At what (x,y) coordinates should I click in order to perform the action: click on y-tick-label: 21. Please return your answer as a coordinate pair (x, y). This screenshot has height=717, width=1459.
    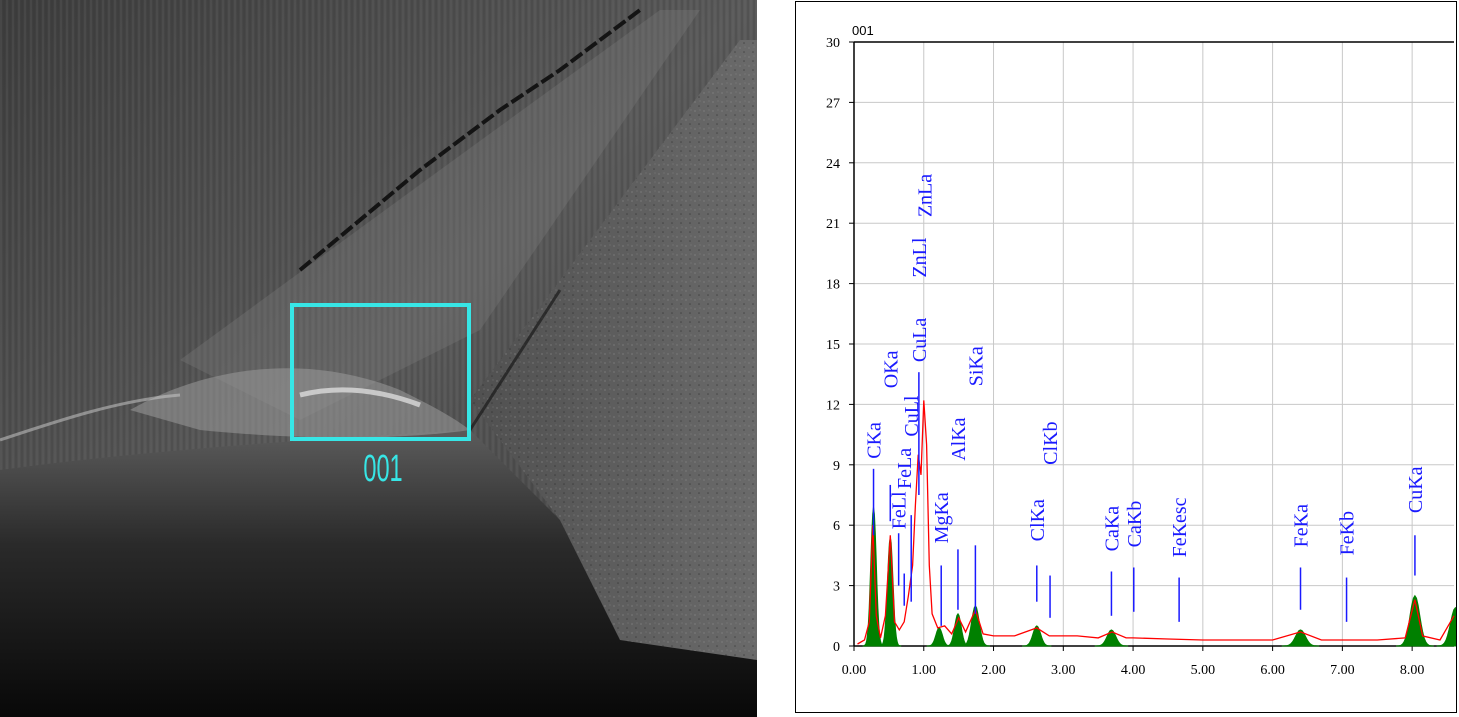
    Looking at the image, I should click on (833, 224).